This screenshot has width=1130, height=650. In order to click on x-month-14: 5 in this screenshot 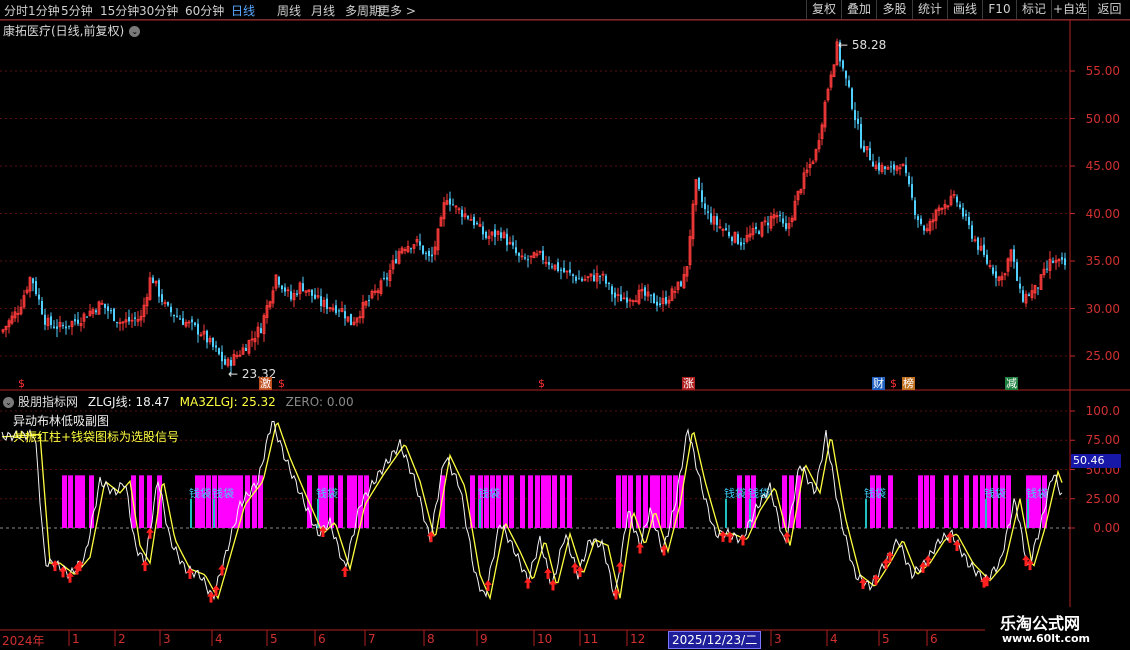, I will do `click(886, 639)`.